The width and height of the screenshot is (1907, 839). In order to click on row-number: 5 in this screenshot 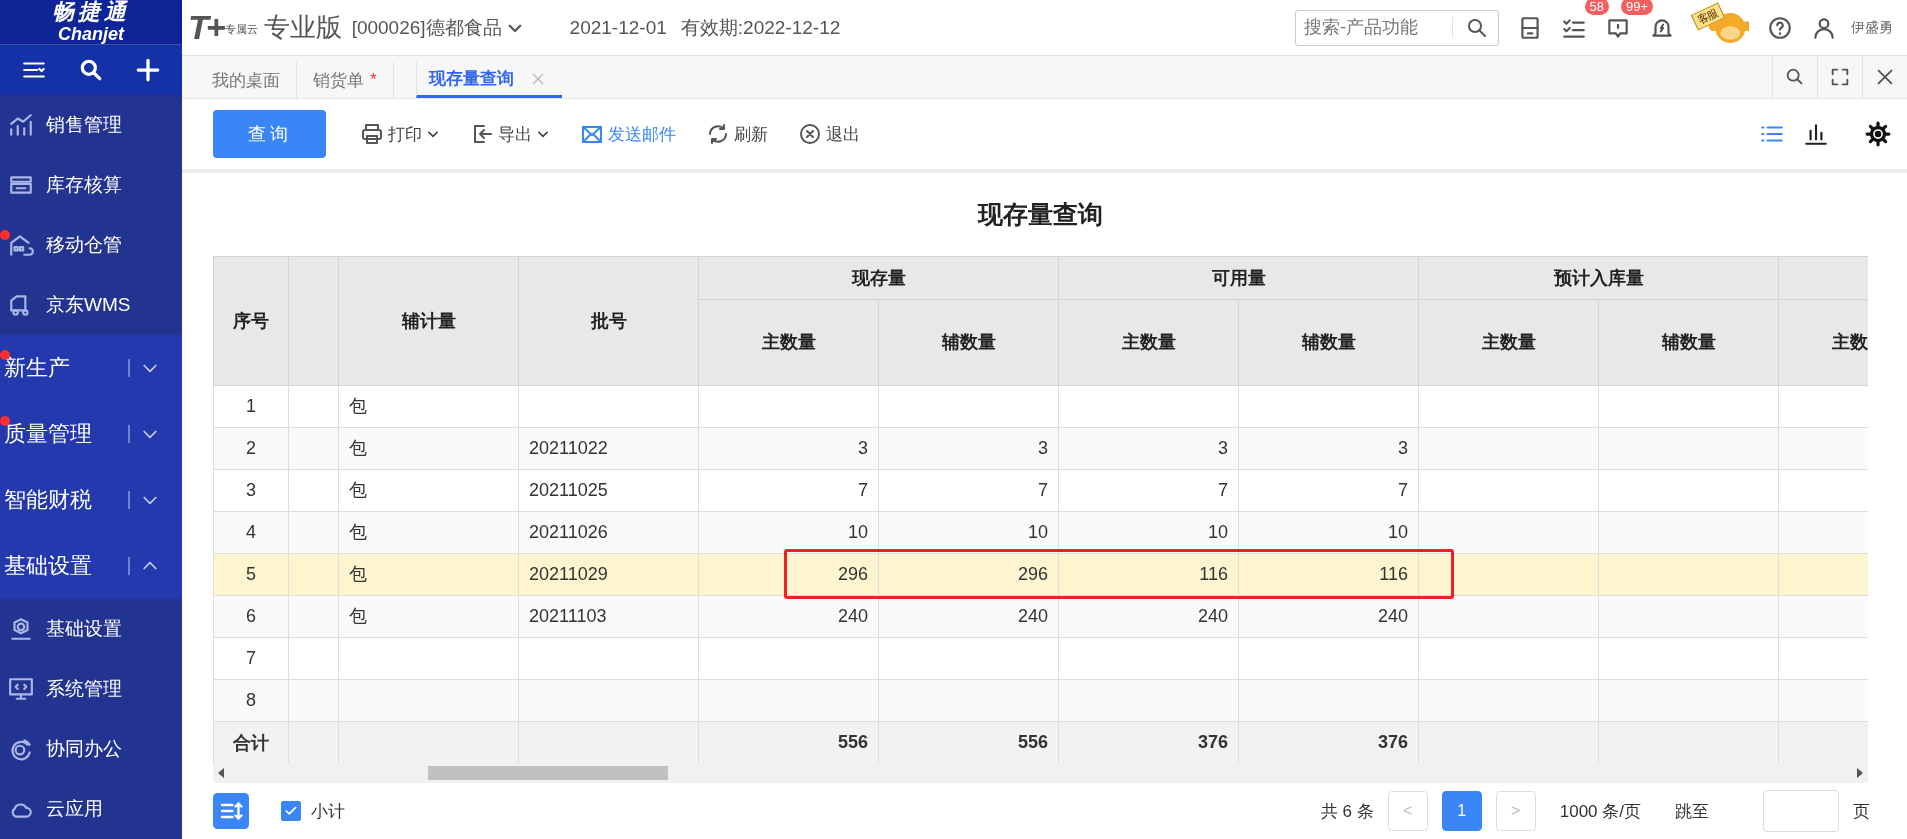, I will do `click(251, 574)`.